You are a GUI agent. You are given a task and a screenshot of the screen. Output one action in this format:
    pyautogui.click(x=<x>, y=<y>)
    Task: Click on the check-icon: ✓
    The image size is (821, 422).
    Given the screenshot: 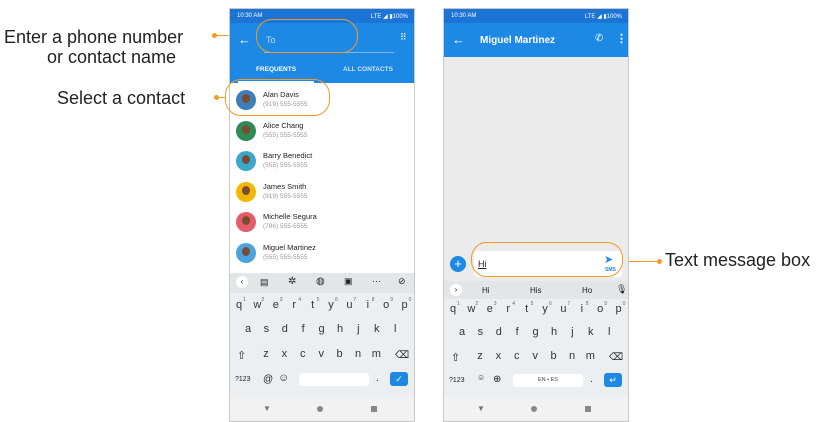 What is the action you would take?
    pyautogui.click(x=399, y=379)
    